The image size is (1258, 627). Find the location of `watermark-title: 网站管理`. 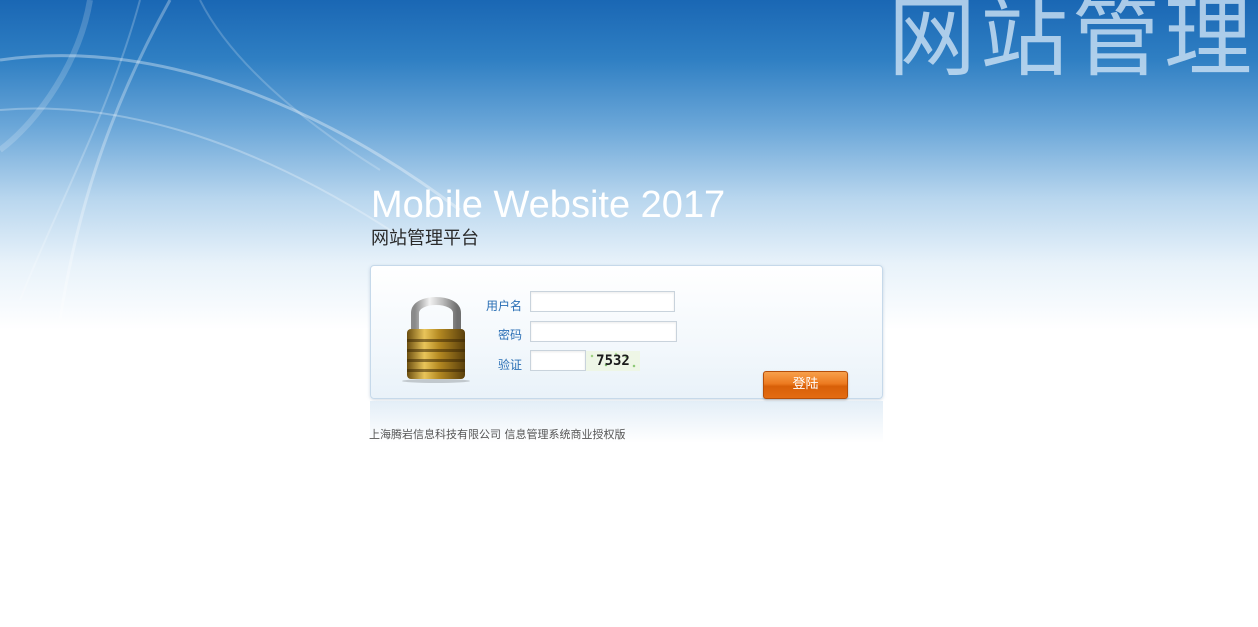

watermark-title: 网站管理 is located at coordinates (1071, 44).